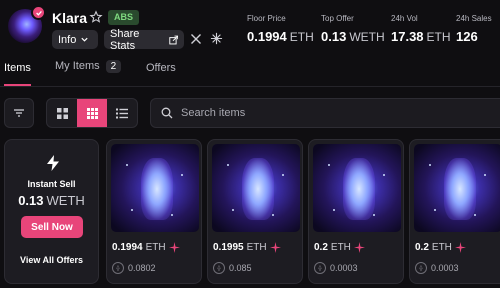 Image resolution: width=500 pixels, height=288 pixels. What do you see at coordinates (84, 39) in the screenshot?
I see `chevron-down-icon` at bounding box center [84, 39].